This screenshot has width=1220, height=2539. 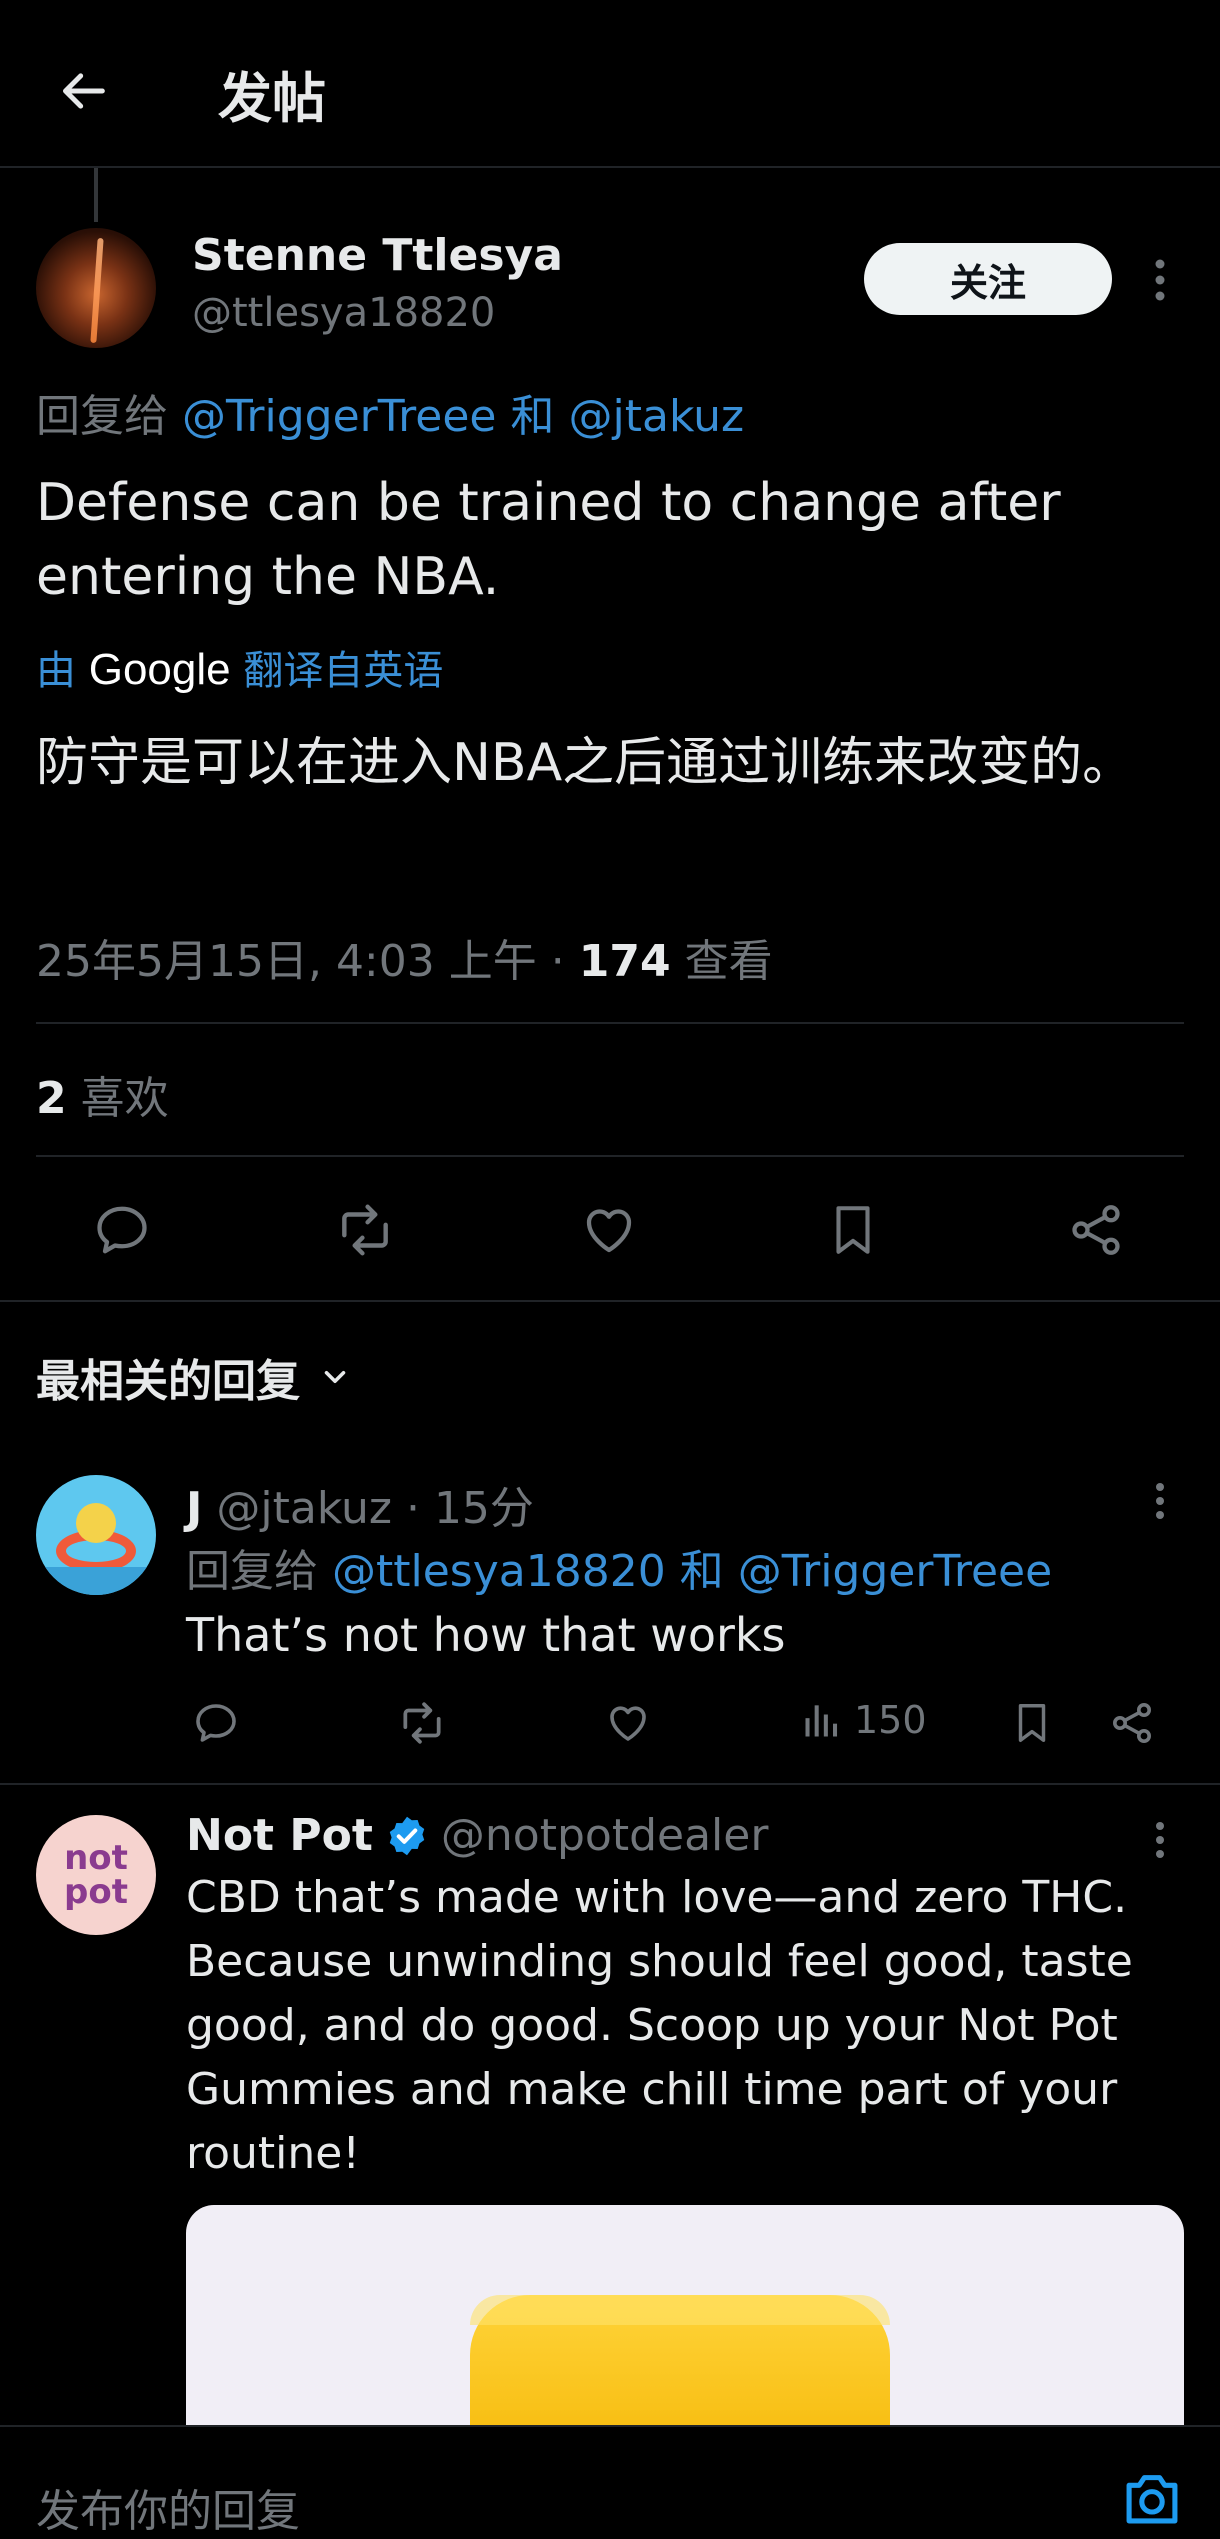 What do you see at coordinates (821, 1721) in the screenshot?
I see `analytics-bars-icon` at bounding box center [821, 1721].